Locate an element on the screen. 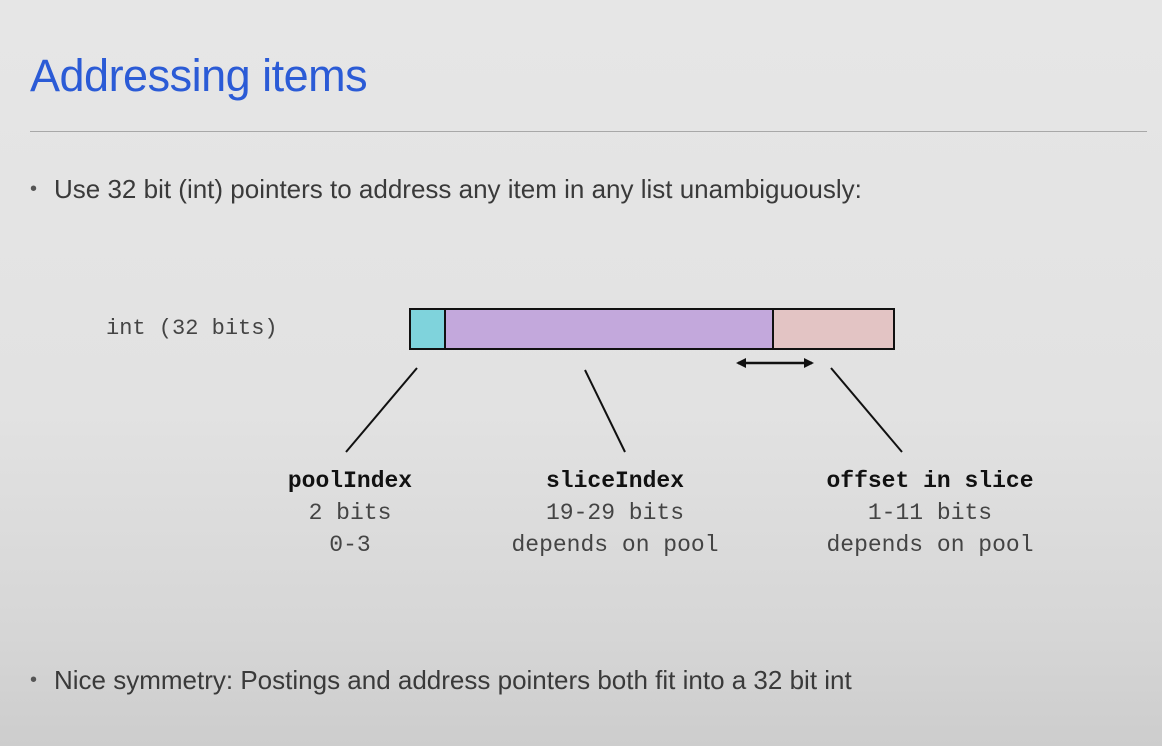 Image resolution: width=1162 pixels, height=746 pixels. field-bits: 2 bits is located at coordinates (350, 513).